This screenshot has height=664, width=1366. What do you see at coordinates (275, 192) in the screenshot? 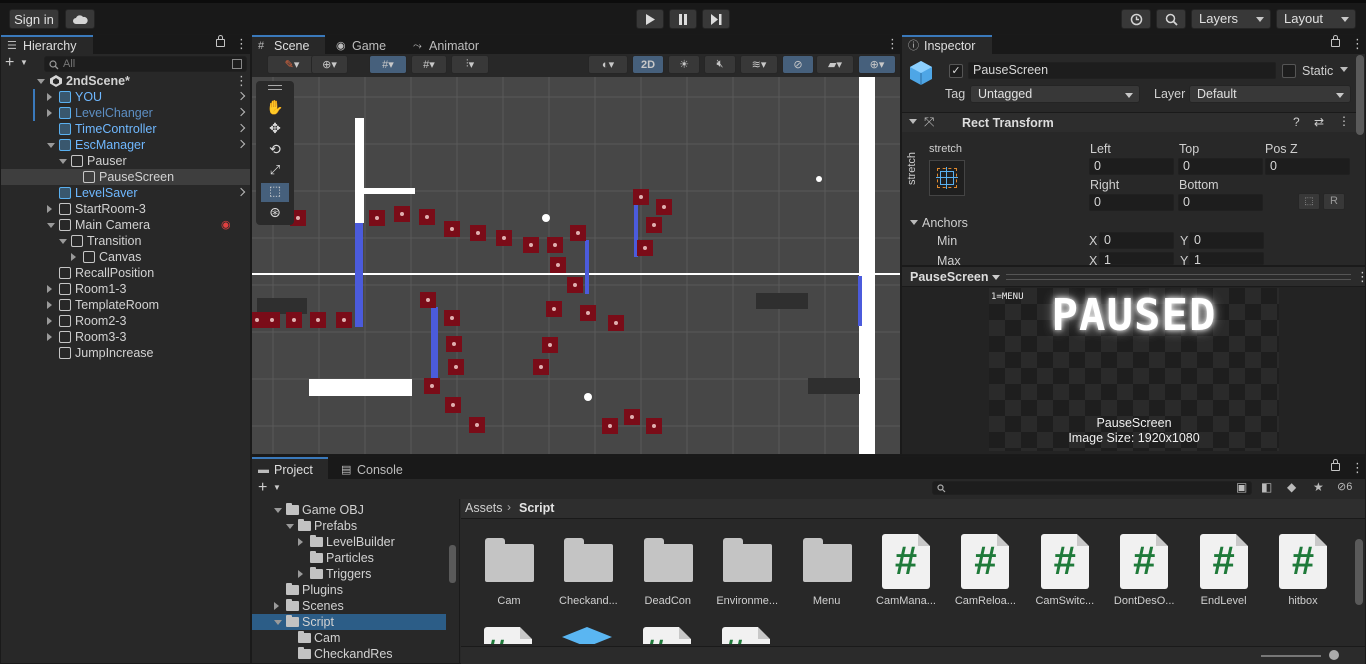
I see `rect-tool-icon: ⬚` at bounding box center [275, 192].